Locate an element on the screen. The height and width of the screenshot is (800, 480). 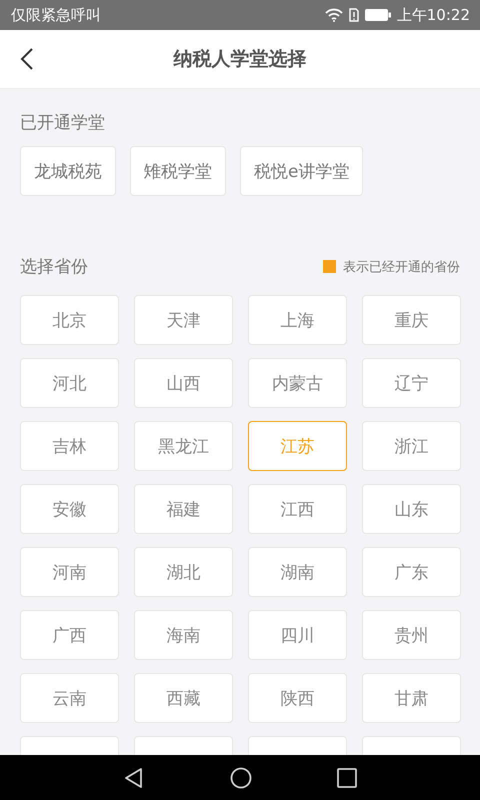
legend-swatch is located at coordinates (329, 266).